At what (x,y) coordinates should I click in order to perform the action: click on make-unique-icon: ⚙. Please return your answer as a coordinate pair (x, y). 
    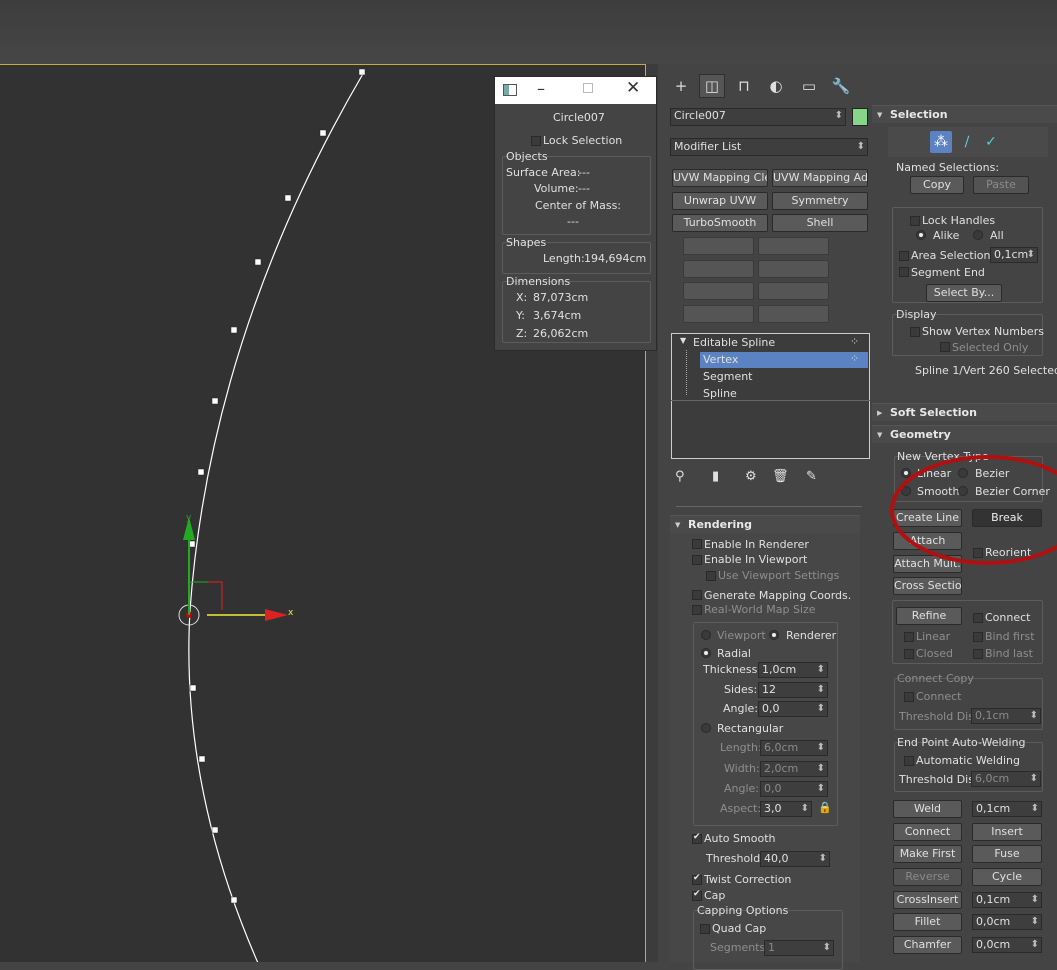
    Looking at the image, I should click on (751, 476).